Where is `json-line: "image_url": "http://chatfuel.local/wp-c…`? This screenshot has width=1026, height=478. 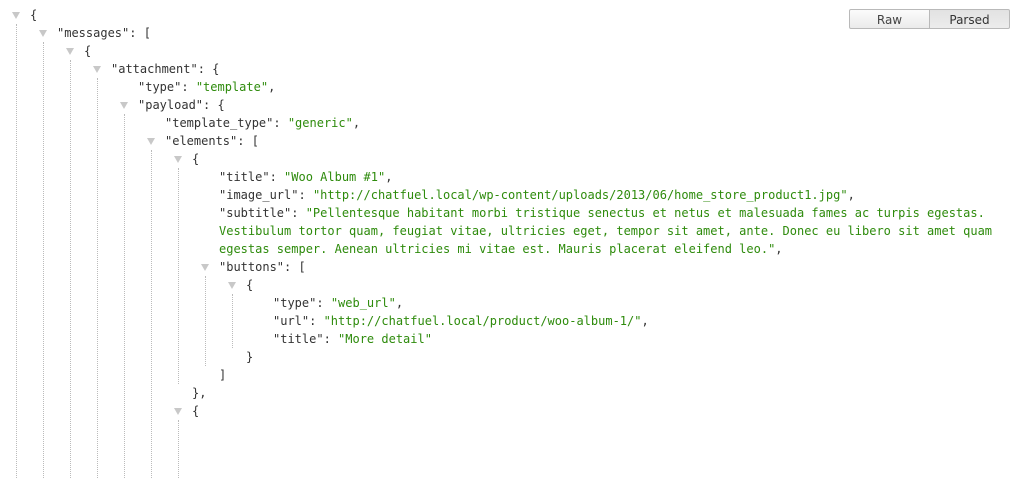
json-line: "image_url": "http://chatfuel.local/wp-c… is located at coordinates (537, 195).